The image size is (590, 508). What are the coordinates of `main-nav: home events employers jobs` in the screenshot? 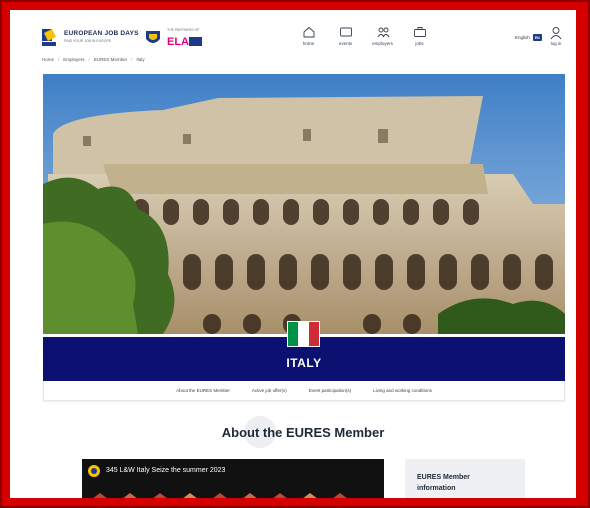 It's located at (364, 36).